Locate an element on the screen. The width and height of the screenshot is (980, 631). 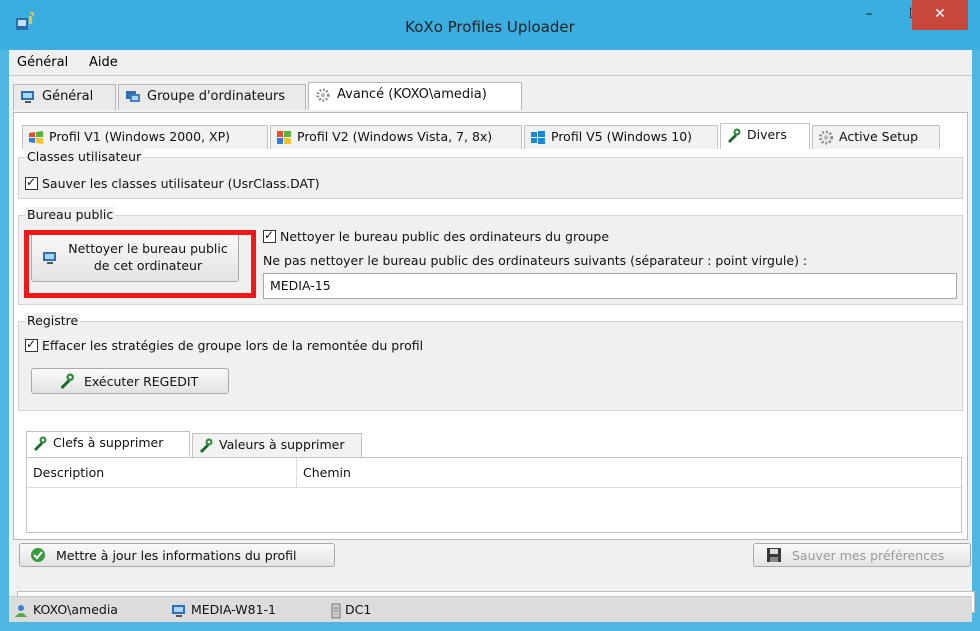
menu-bar: Général Aide is located at coordinates (490, 63).